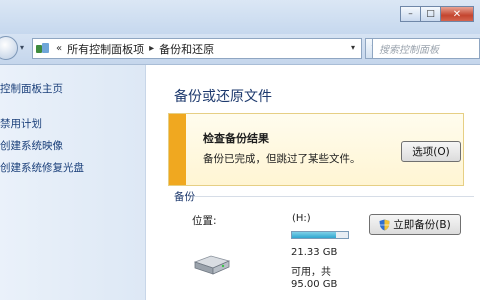  I want to click on sidebar-item-control-panel-home: 控制面板主页, so click(31, 88).